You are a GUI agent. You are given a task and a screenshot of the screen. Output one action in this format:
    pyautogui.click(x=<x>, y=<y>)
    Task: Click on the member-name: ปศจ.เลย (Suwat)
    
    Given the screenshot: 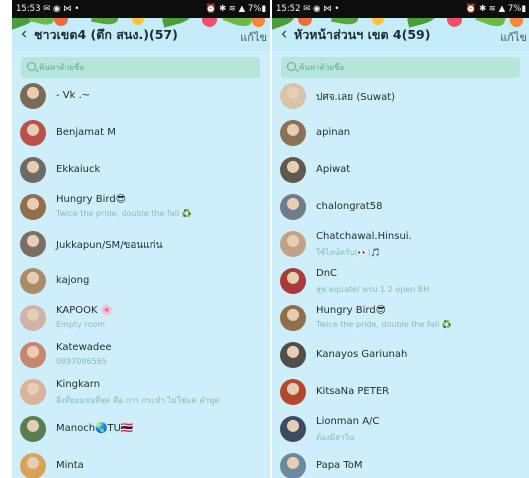 What is the action you would take?
    pyautogui.click(x=356, y=97)
    